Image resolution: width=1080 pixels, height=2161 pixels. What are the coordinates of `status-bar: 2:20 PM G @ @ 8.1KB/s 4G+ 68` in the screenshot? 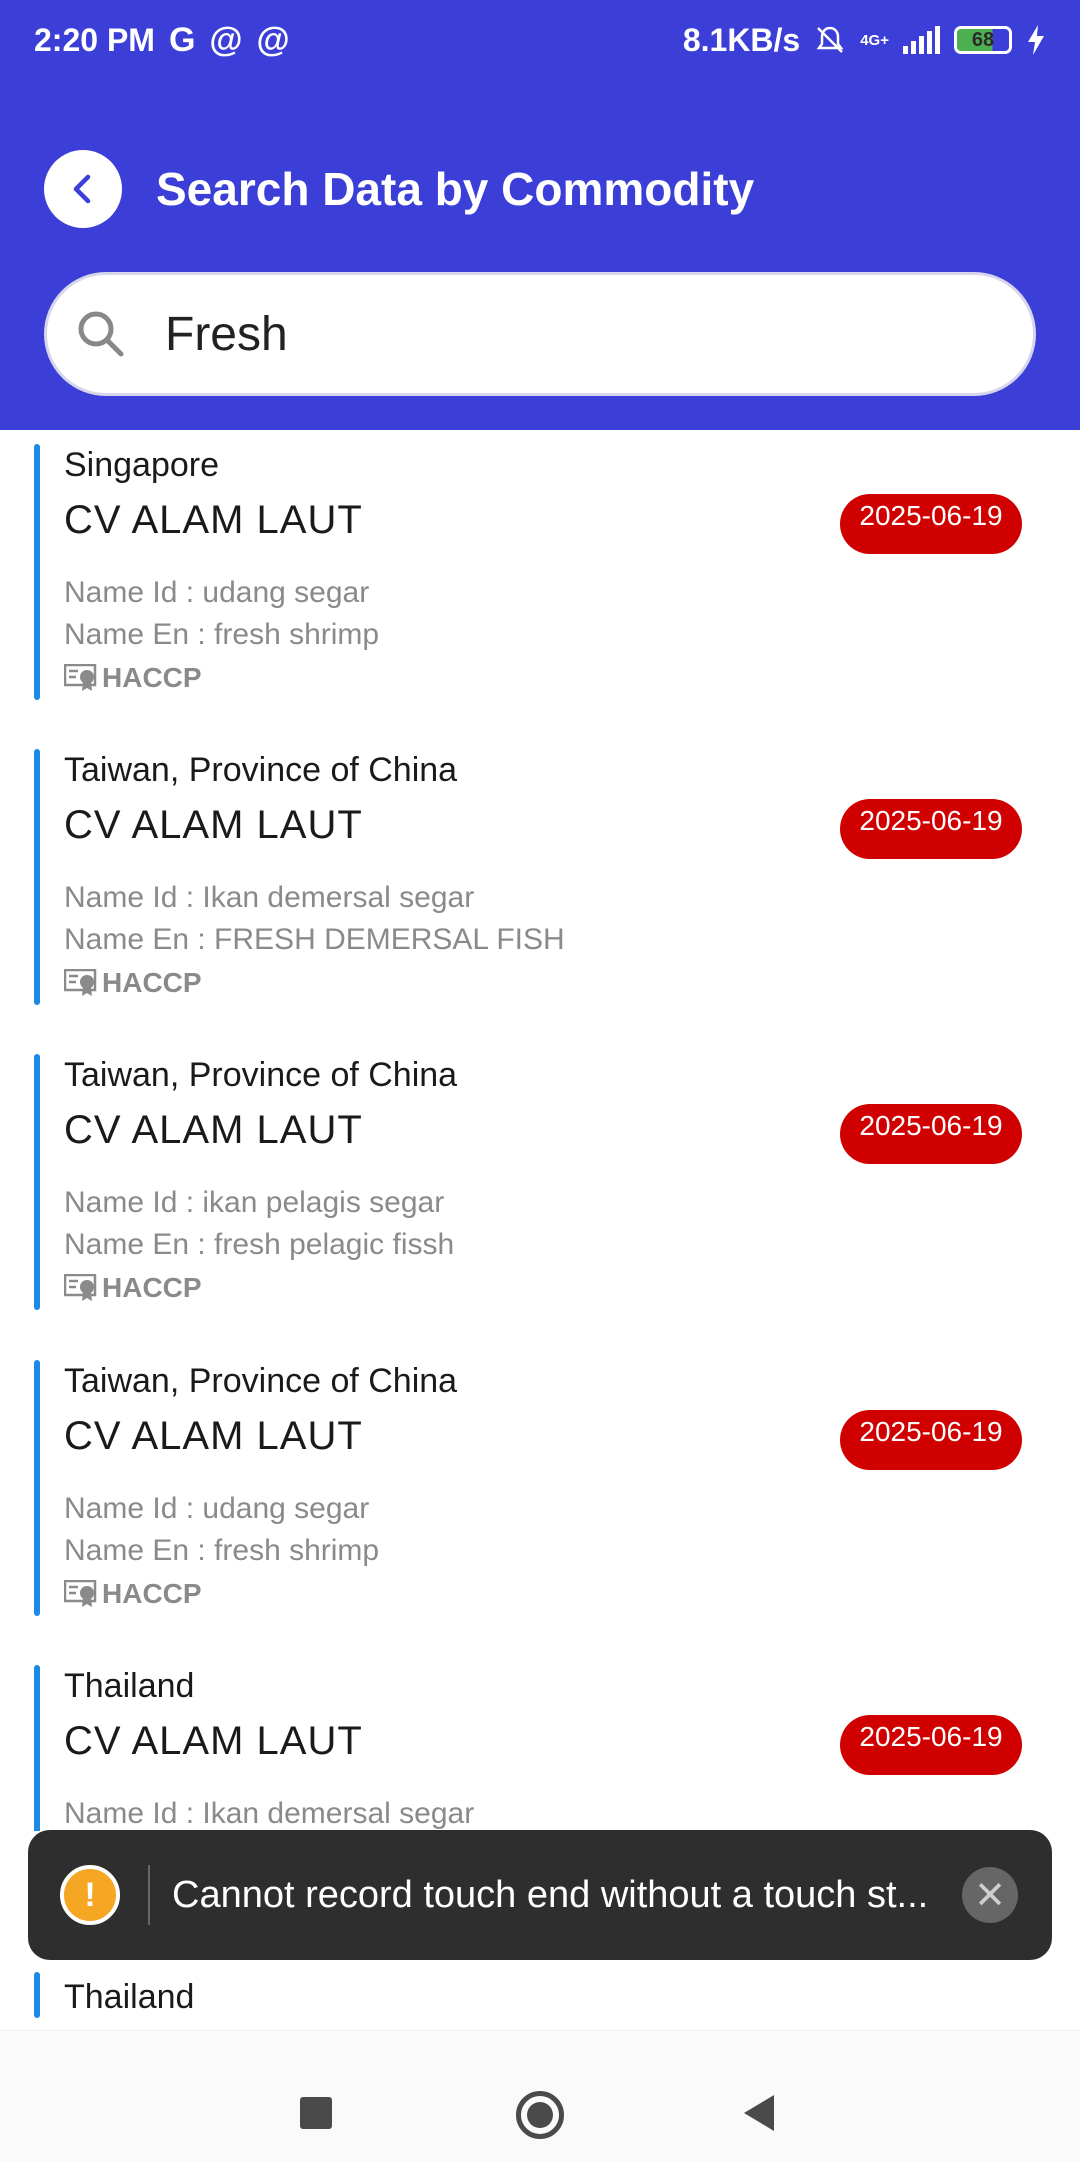 It's located at (540, 40).